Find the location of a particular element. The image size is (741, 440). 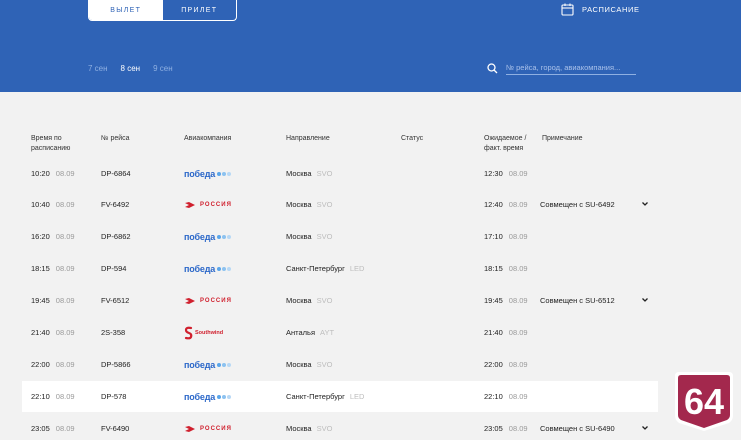

southwind-logo-icon is located at coordinates (188, 332).